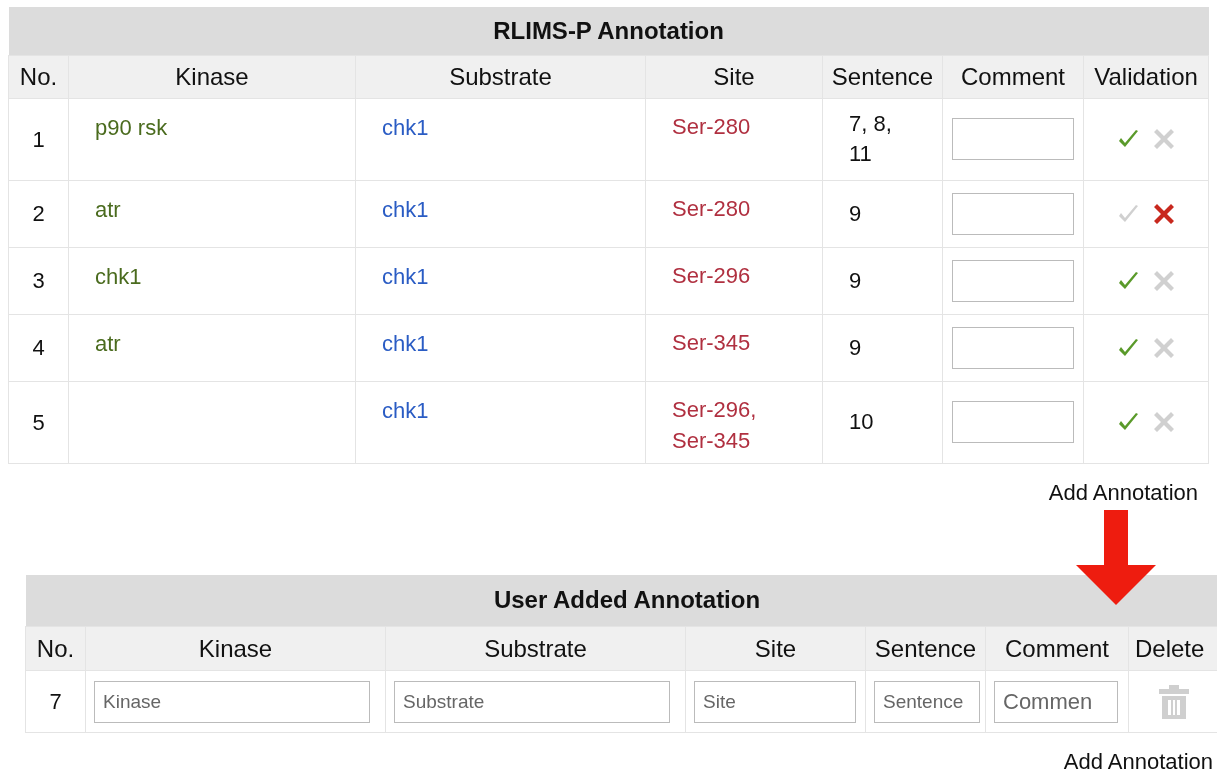  What do you see at coordinates (621, 600) in the screenshot?
I see `table-title: User Added Annotation` at bounding box center [621, 600].